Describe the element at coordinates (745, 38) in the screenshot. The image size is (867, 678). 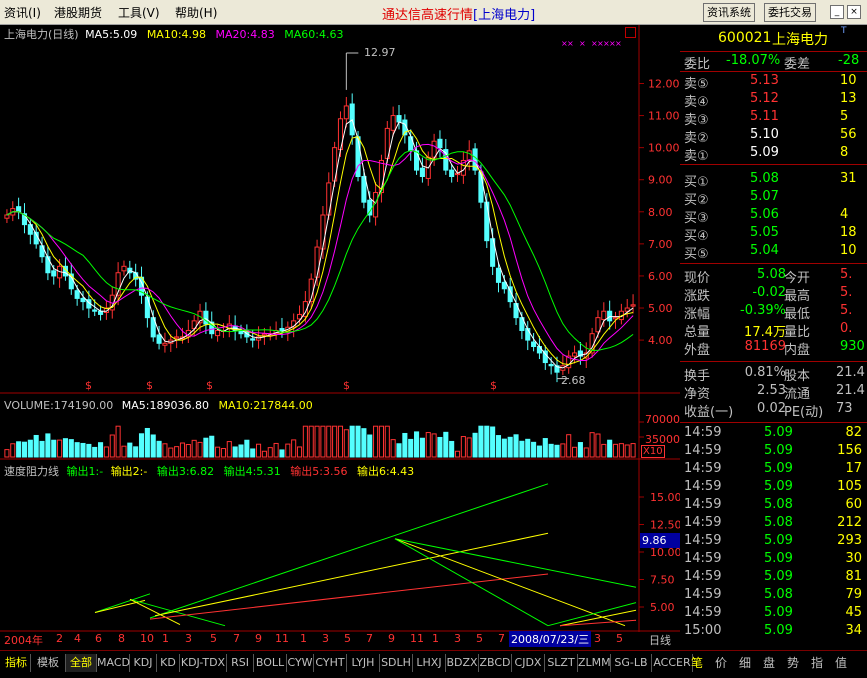
I see `stock-code: 600021` at that location.